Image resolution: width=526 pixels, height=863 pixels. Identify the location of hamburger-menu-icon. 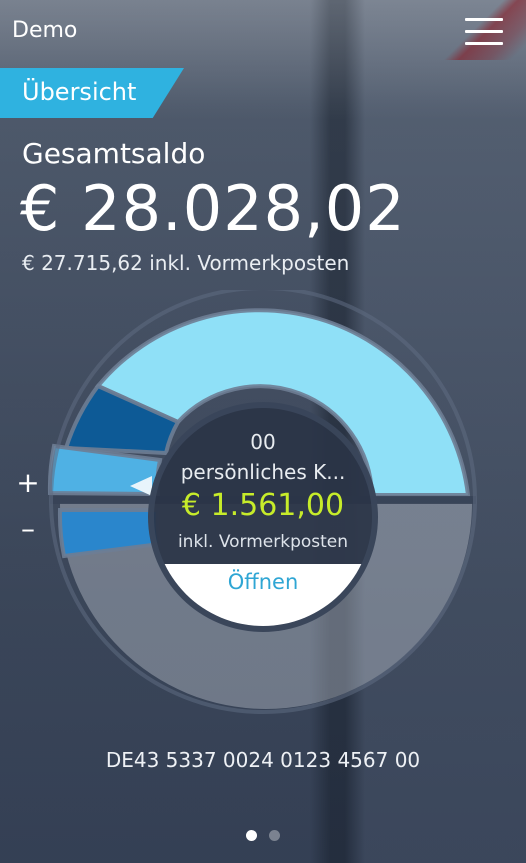
(485, 33).